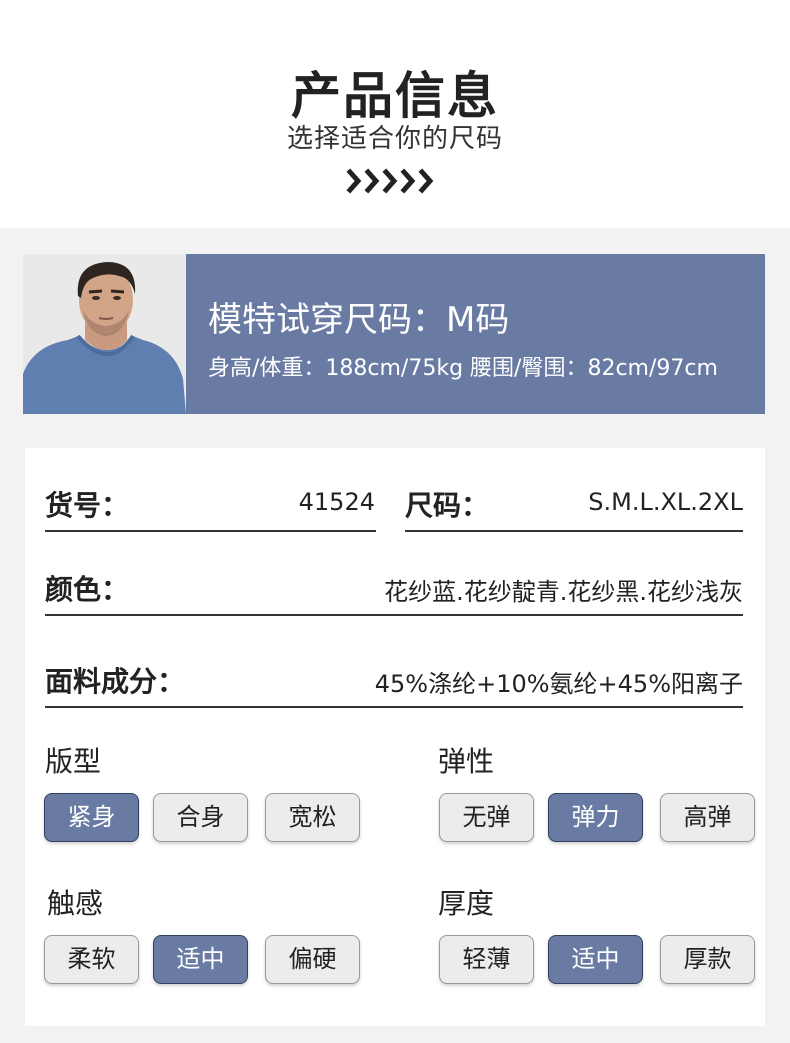  Describe the element at coordinates (466, 761) in the screenshot. I see `elasticity-title: 弹性` at that location.